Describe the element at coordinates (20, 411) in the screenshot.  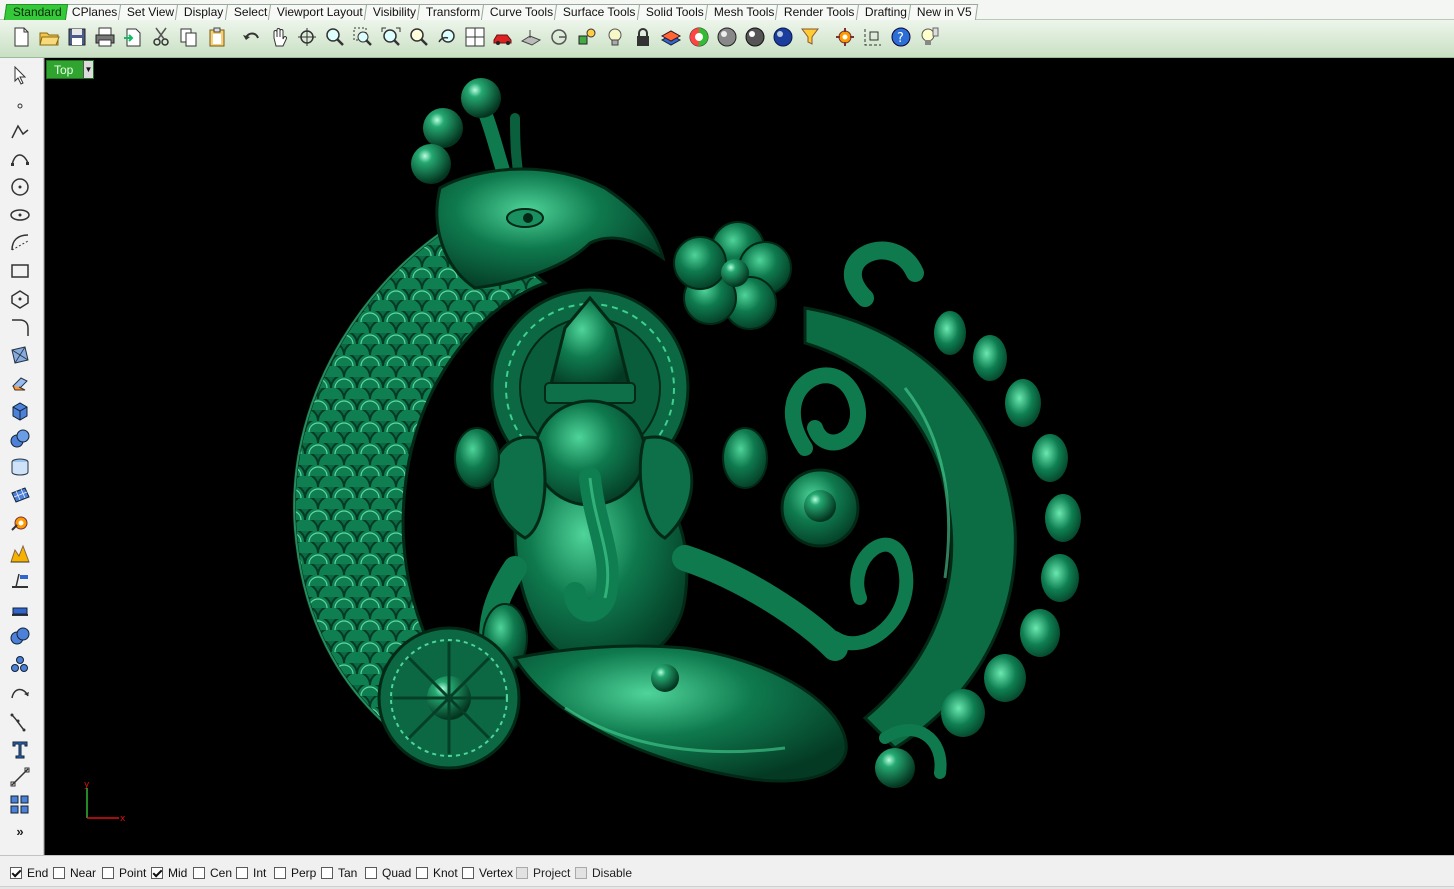
I see `solid-box-icon` at that location.